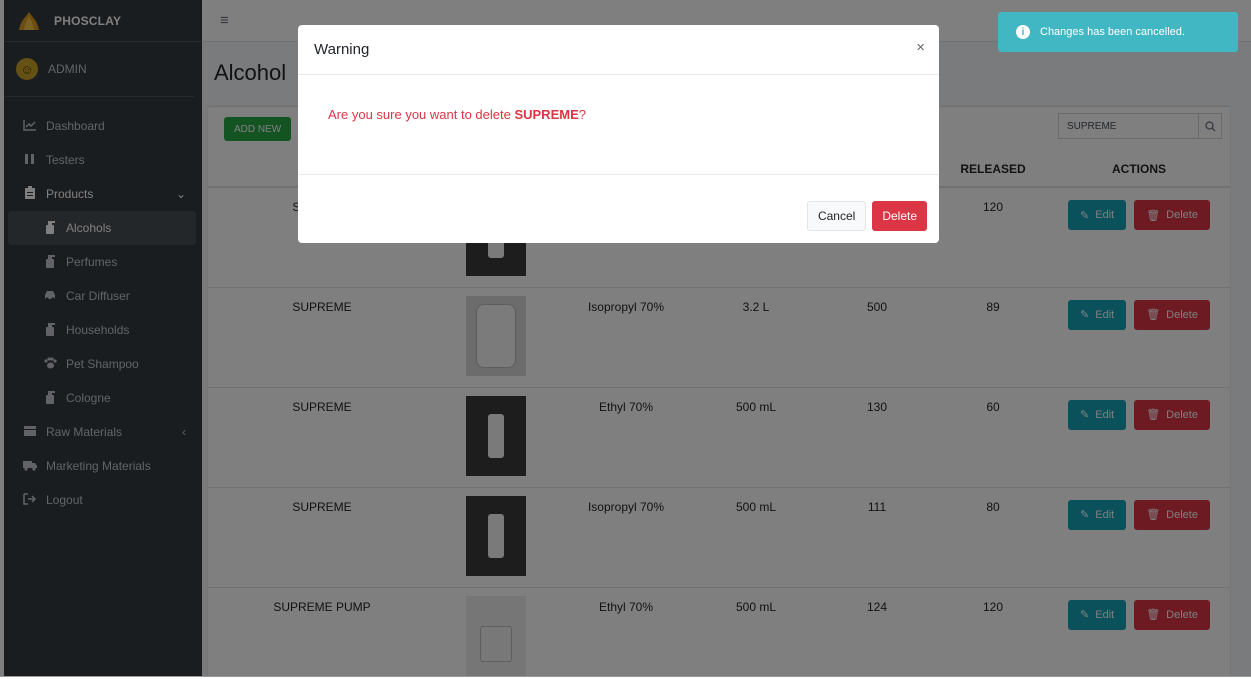 Image resolution: width=1251 pixels, height=679 pixels. What do you see at coordinates (1023, 32) in the screenshot?
I see `info-icon: i` at bounding box center [1023, 32].